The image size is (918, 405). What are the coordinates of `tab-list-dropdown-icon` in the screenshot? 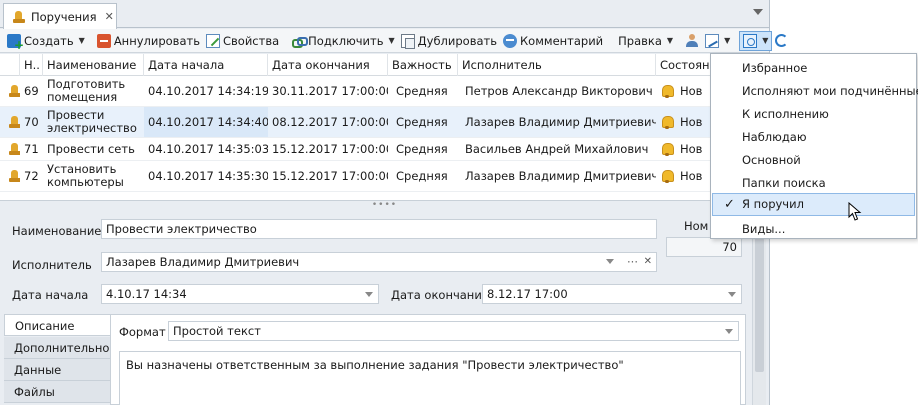 It's located at (758, 12).